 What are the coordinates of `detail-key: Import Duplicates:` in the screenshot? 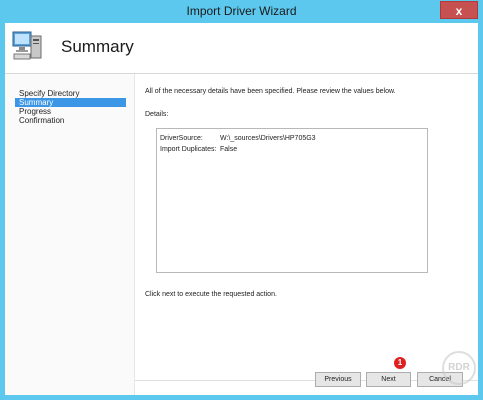 It's located at (188, 149).